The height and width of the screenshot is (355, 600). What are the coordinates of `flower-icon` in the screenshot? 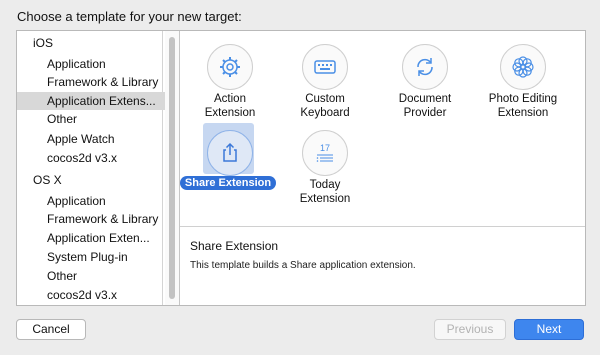 It's located at (523, 67).